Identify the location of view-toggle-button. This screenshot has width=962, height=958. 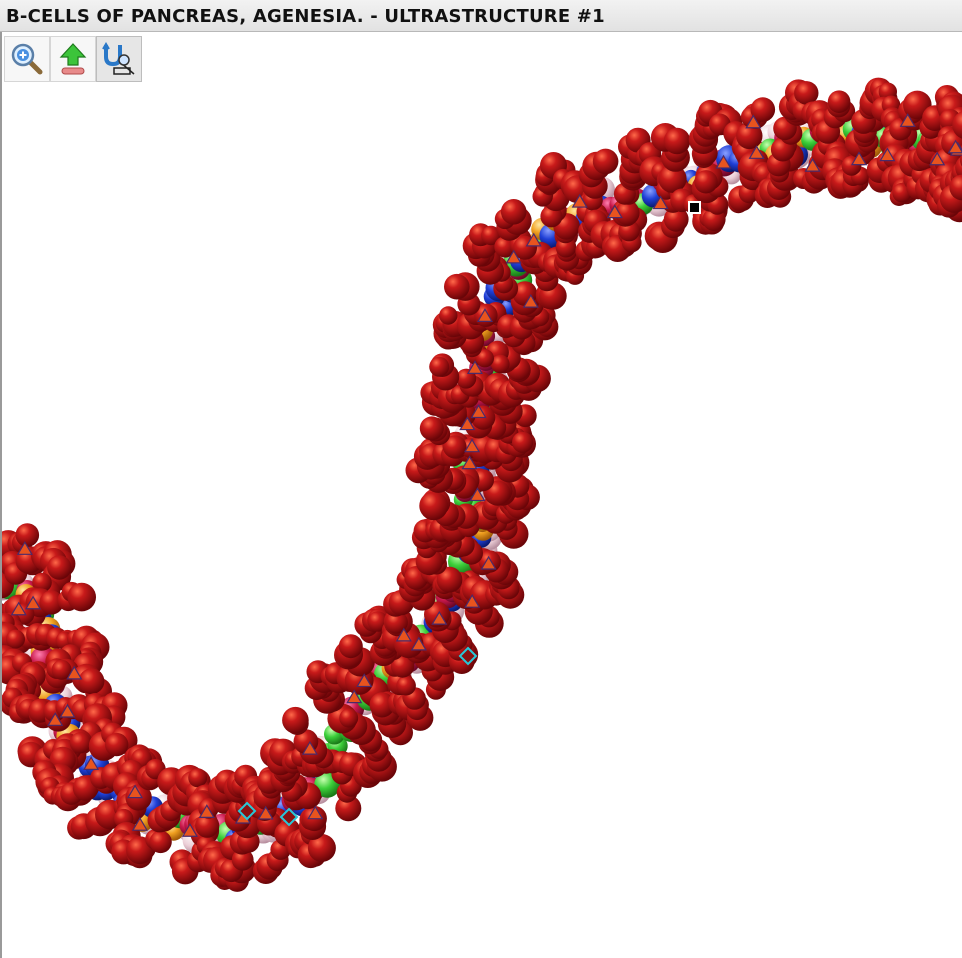
(119, 59).